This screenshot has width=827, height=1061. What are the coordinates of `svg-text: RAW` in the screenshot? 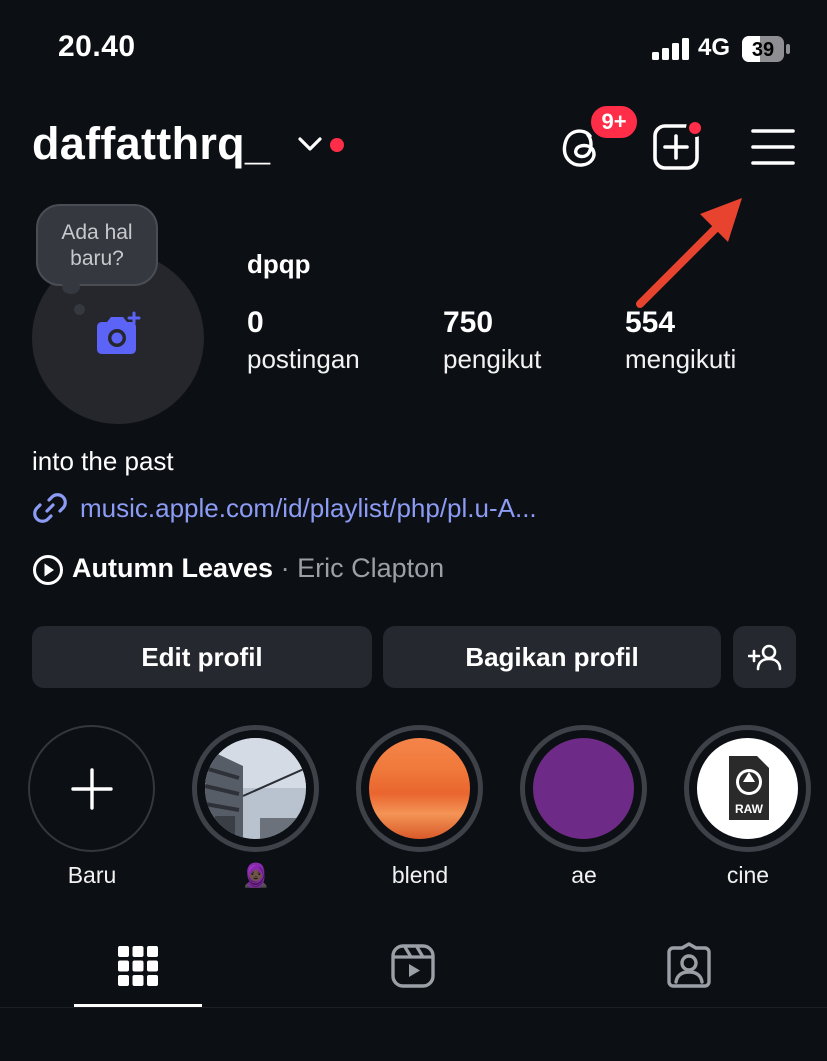 It's located at (749, 809).